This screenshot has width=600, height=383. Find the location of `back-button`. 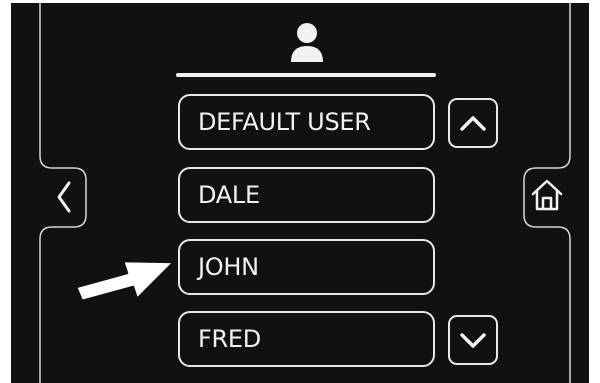

back-button is located at coordinates (64, 197).